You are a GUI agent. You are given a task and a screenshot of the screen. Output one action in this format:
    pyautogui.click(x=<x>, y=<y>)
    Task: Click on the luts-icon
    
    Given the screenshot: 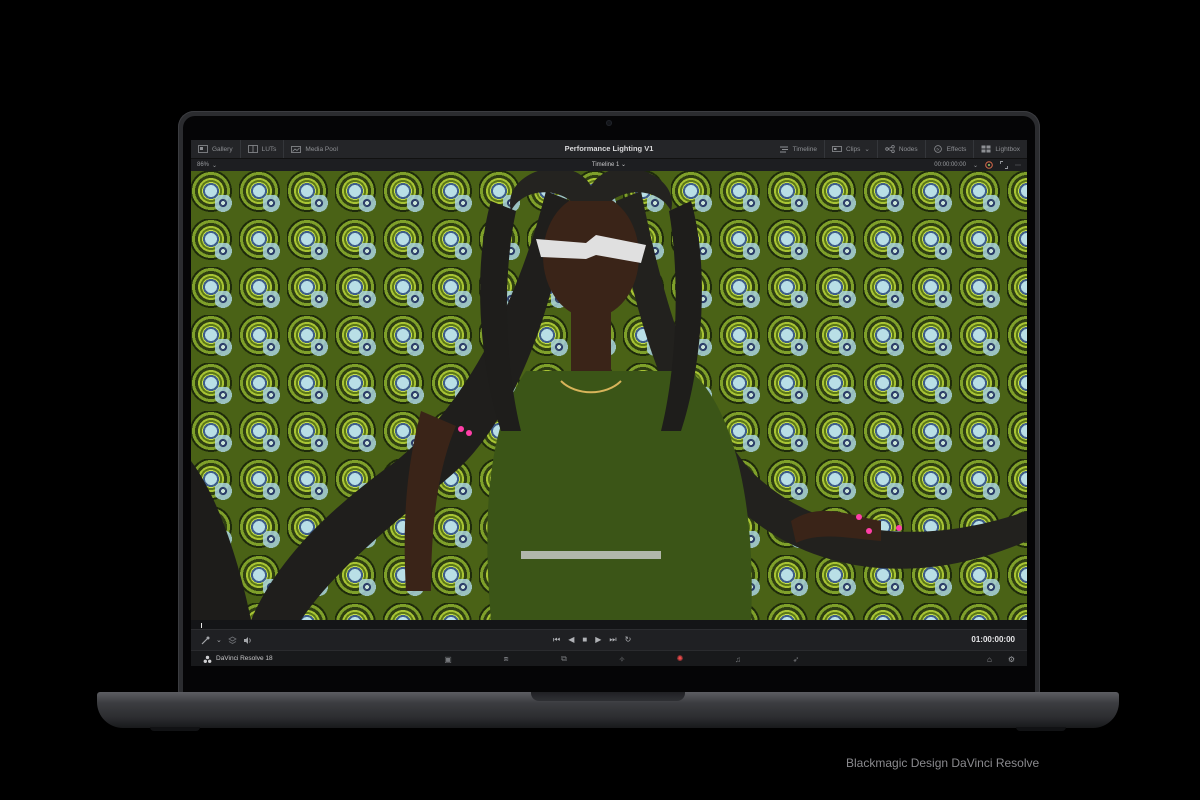 What is the action you would take?
    pyautogui.click(x=252, y=149)
    